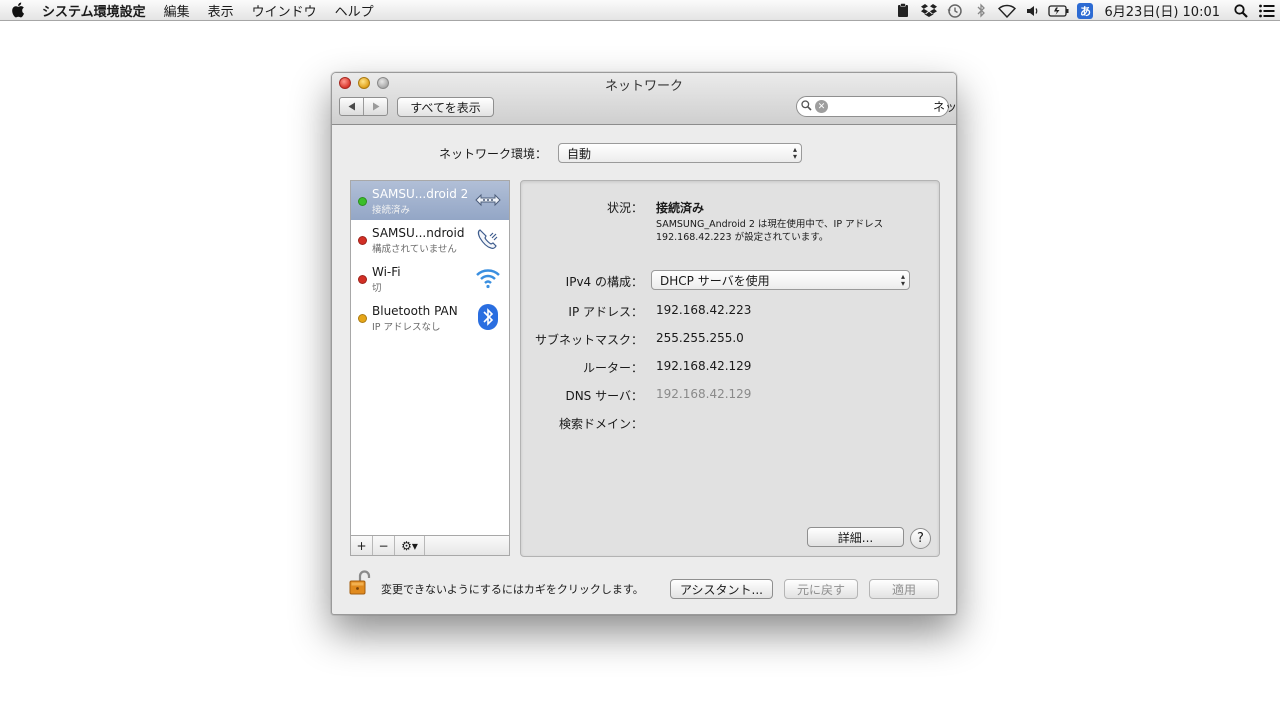  I want to click on service-item-bluetooth-pan: Bluetooth PAN IP アドレスなし, so click(430, 317).